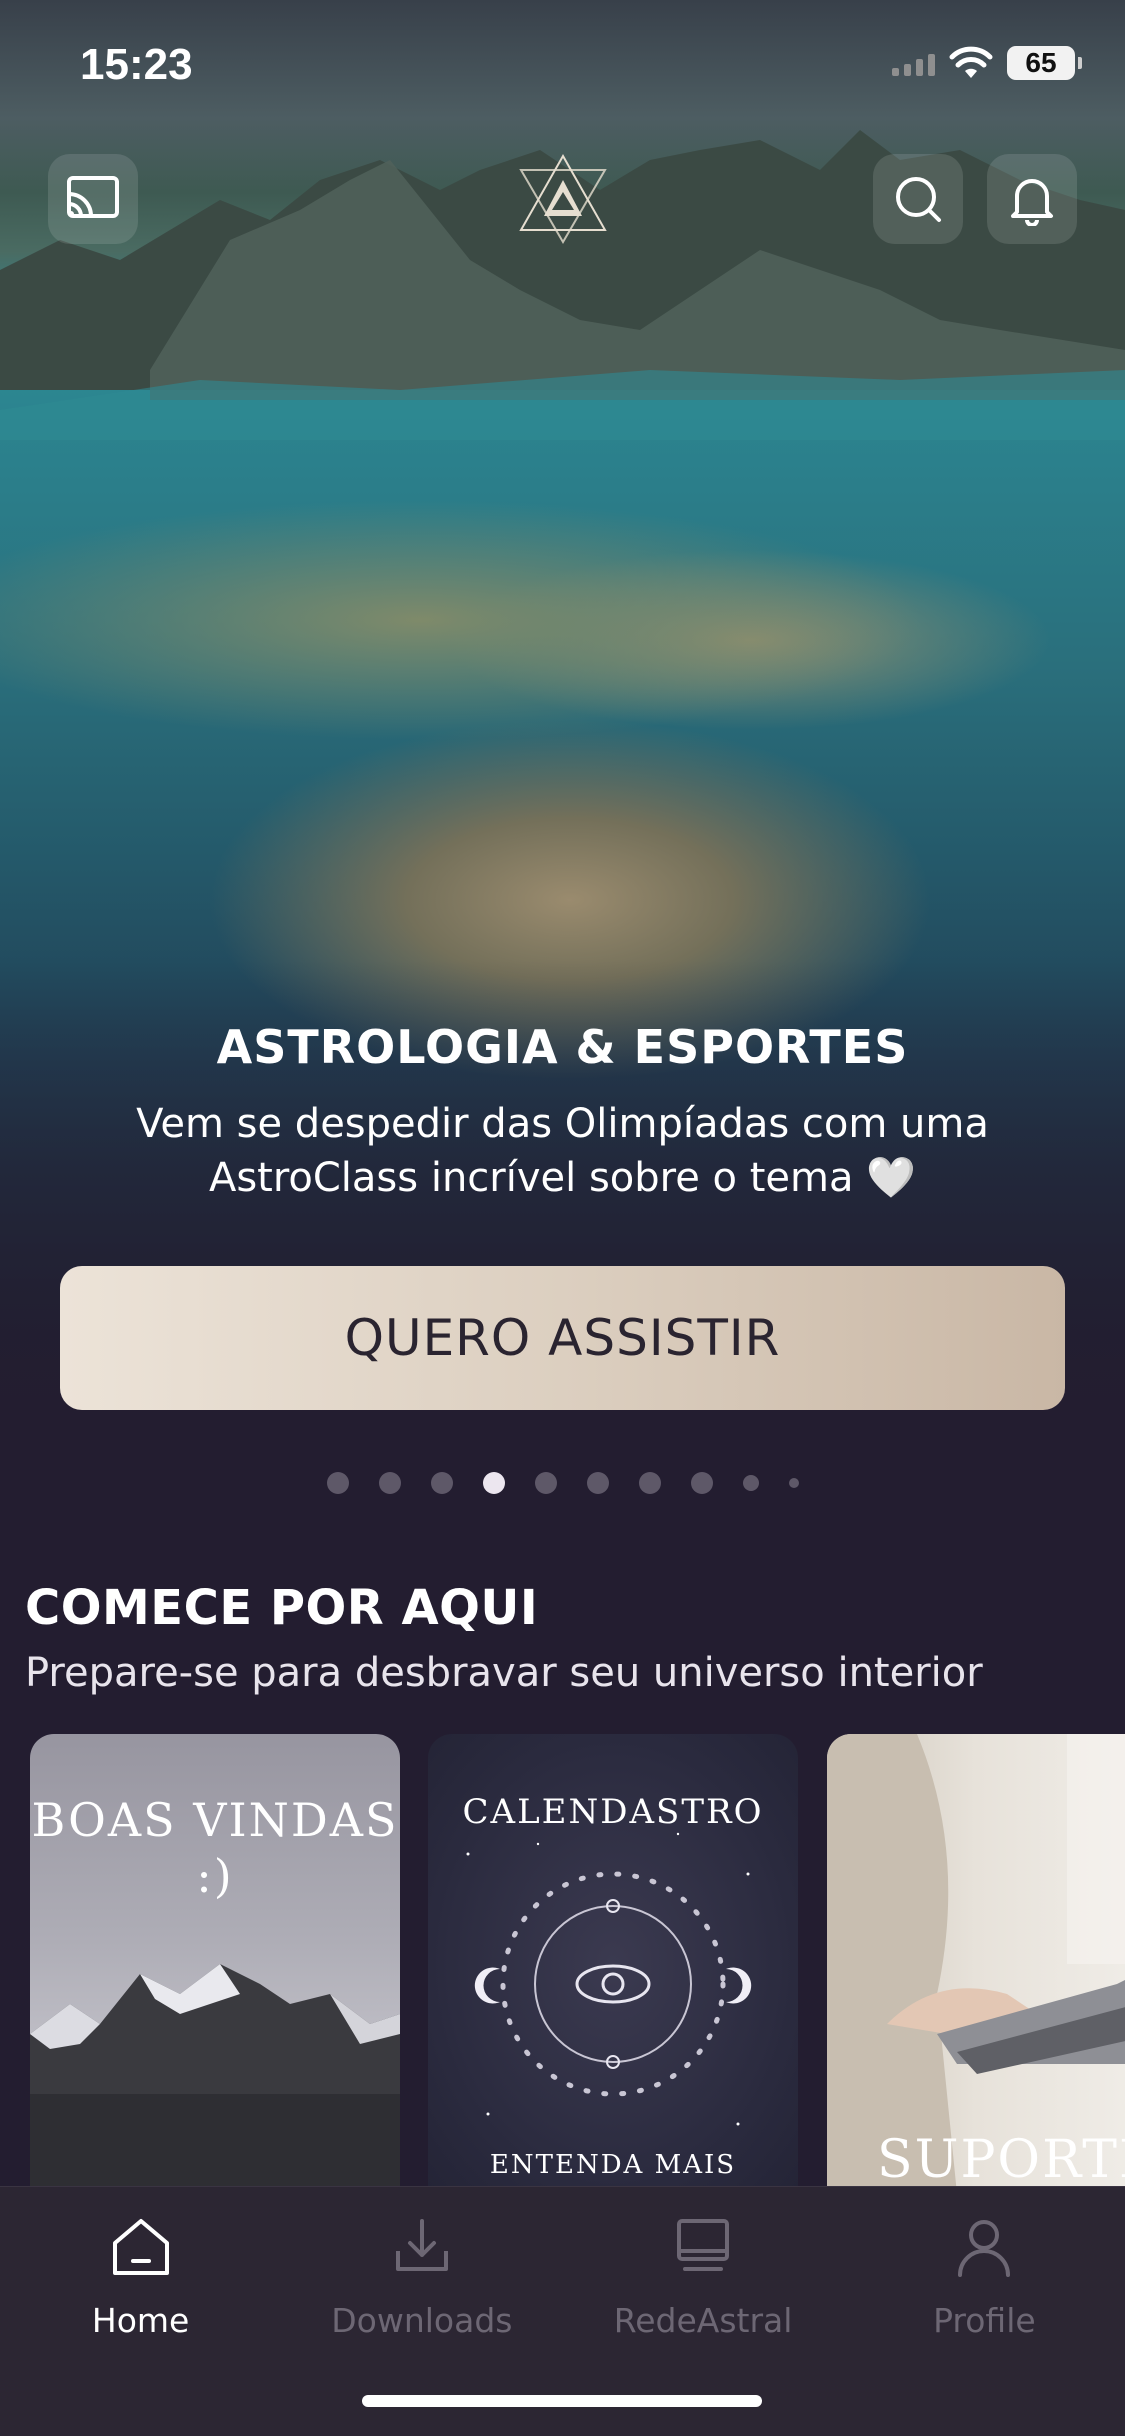 This screenshot has width=1125, height=2436. What do you see at coordinates (984, 2248) in the screenshot?
I see `person-icon` at bounding box center [984, 2248].